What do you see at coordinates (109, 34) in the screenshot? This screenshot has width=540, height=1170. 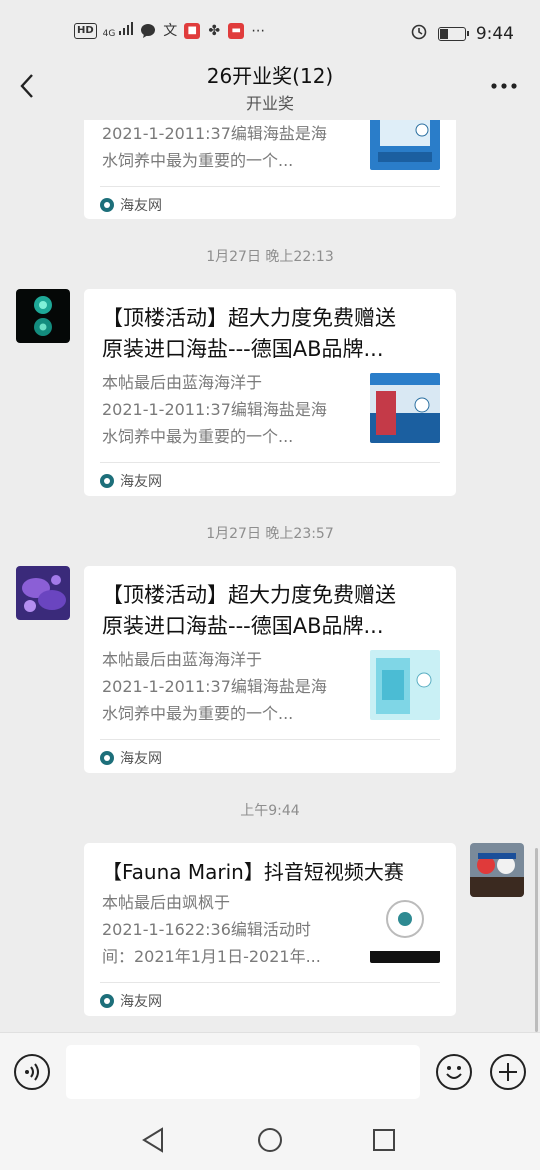 I see `signal-label: 4G` at bounding box center [109, 34].